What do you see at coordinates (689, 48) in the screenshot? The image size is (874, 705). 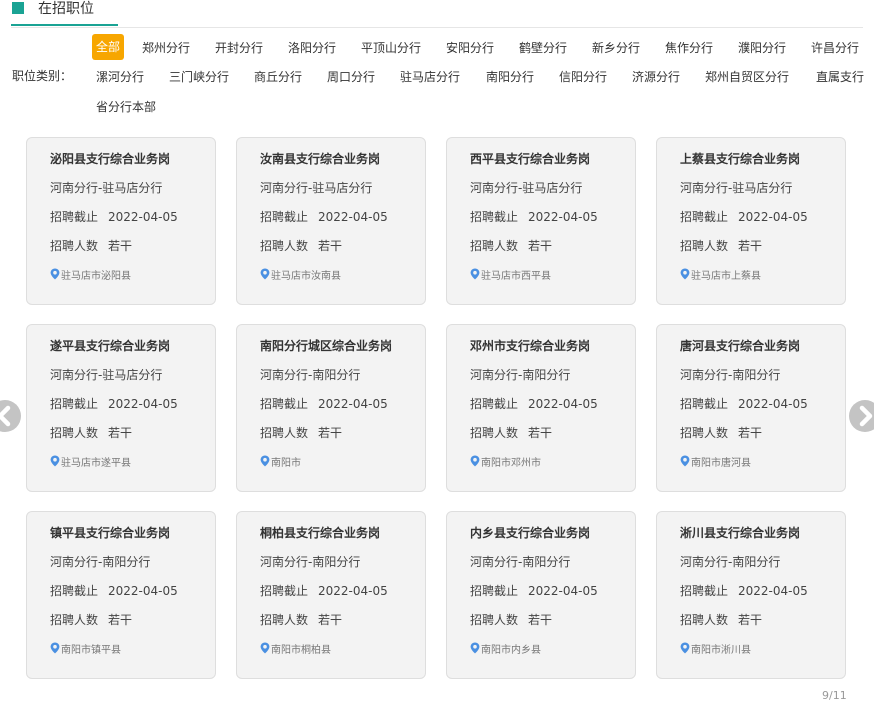 I see `filter-chip: 焦作分行` at bounding box center [689, 48].